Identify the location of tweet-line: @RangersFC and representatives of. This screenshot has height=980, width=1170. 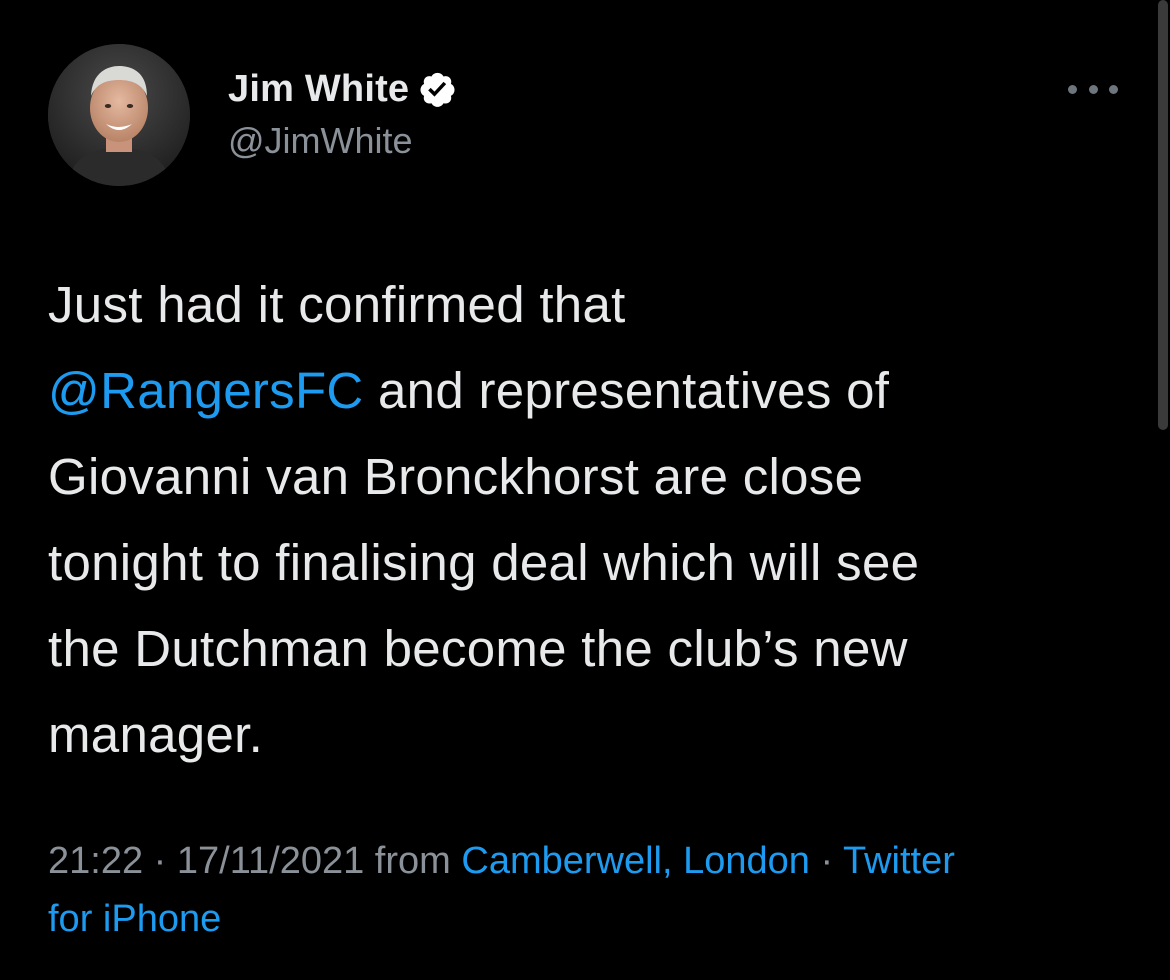
(593, 391).